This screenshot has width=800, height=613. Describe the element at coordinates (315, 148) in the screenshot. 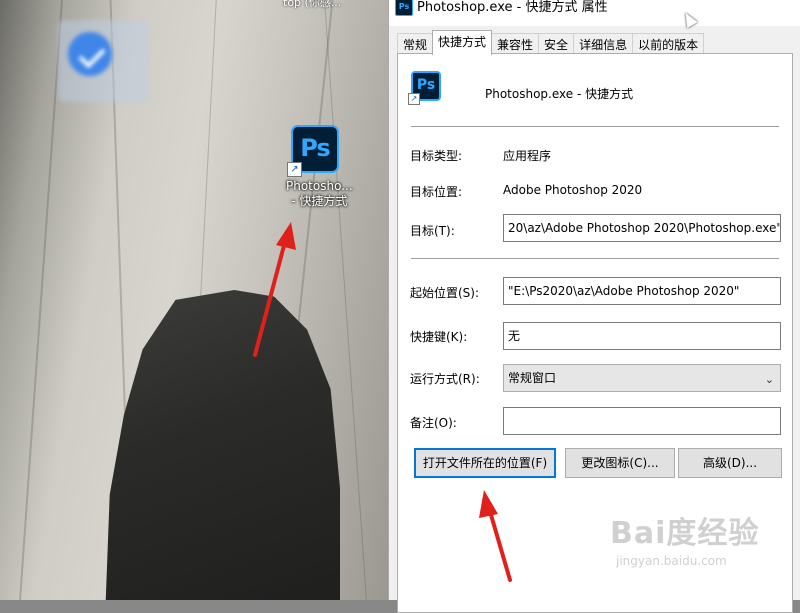

I see `ps-icon-text: Ps` at that location.